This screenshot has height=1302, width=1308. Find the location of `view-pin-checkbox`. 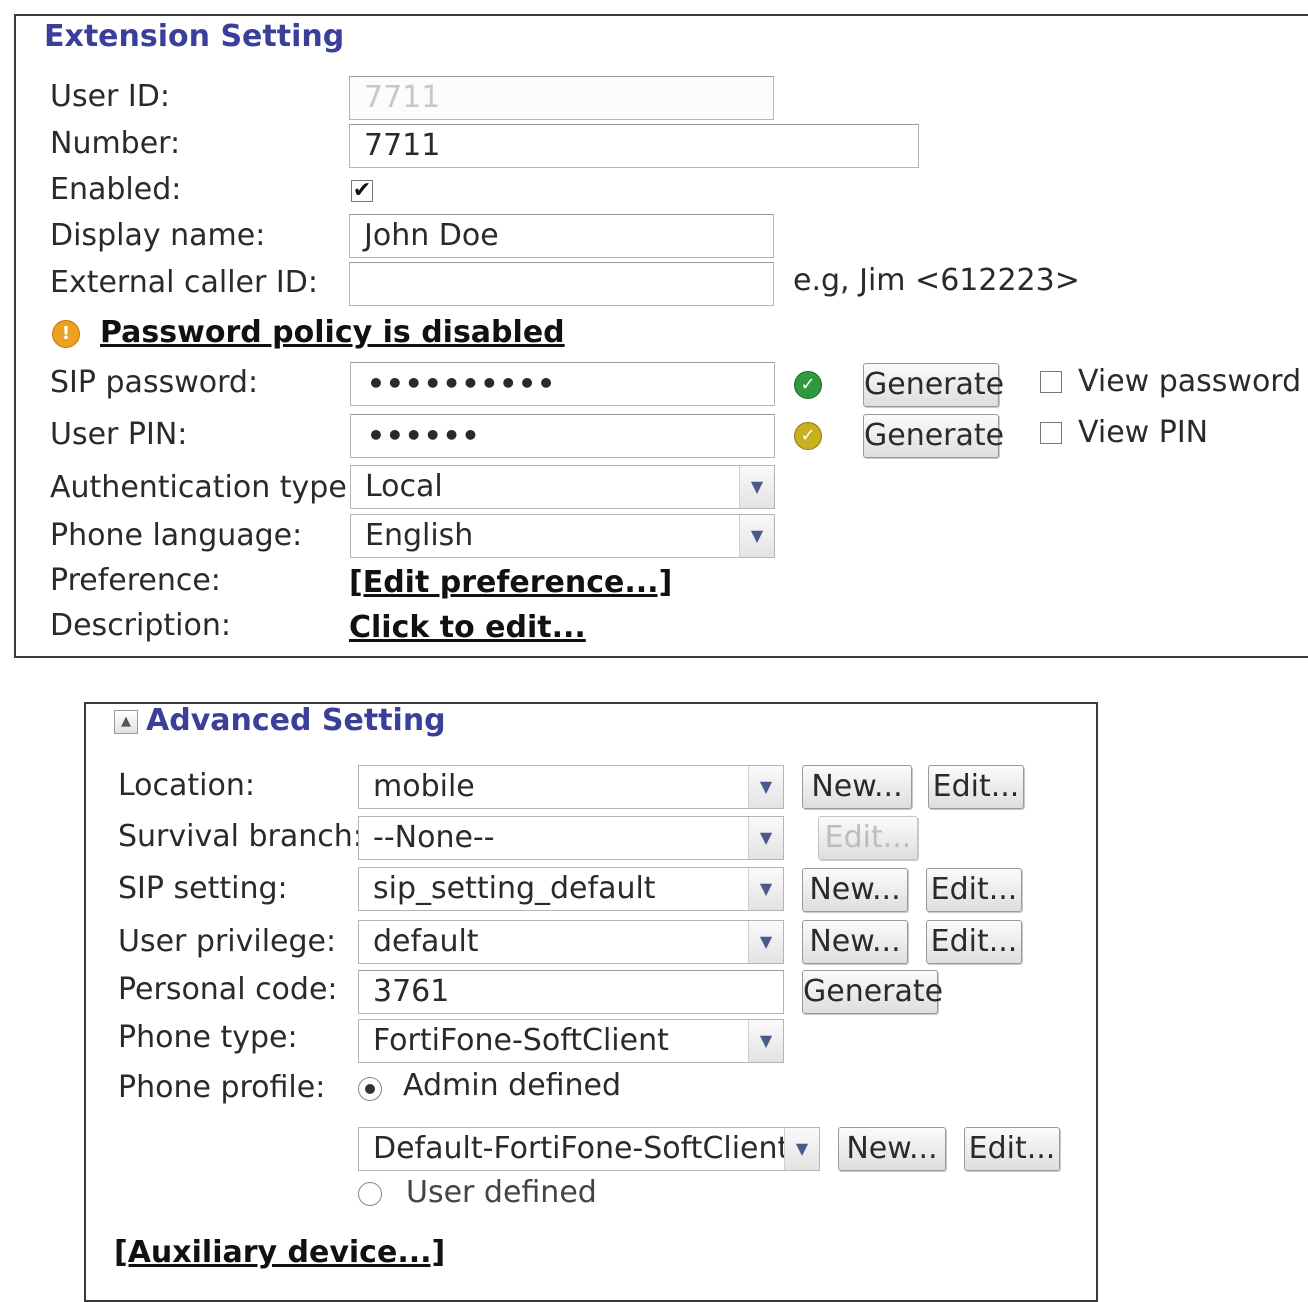

view-pin-checkbox is located at coordinates (1051, 433).